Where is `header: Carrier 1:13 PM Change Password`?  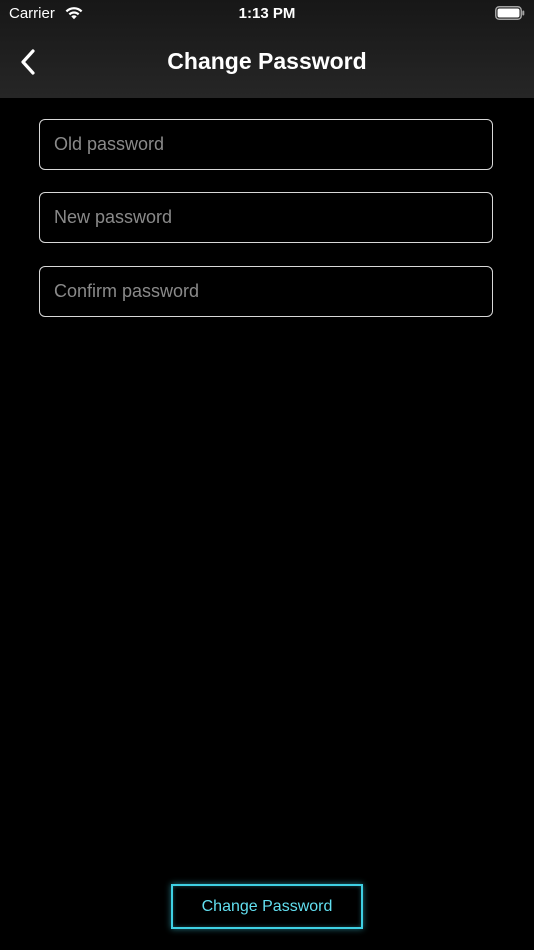
header: Carrier 1:13 PM Change Password is located at coordinates (267, 49).